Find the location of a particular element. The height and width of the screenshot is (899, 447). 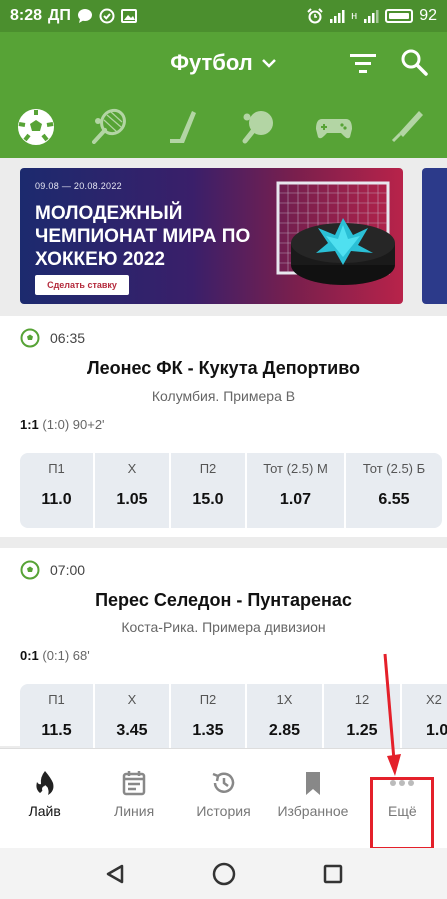

sport-tab-cricket is located at coordinates (409, 127).